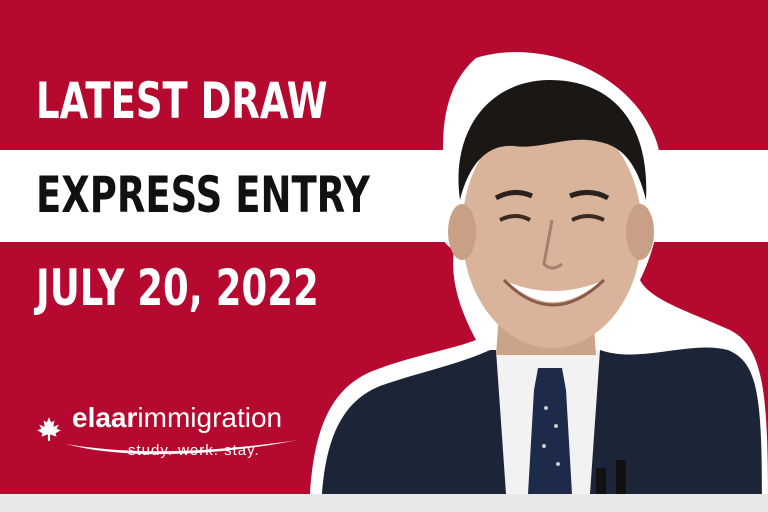 The height and width of the screenshot is (512, 768). What do you see at coordinates (182, 101) in the screenshot?
I see `headline-latest-draw: LATEST DRAW` at bounding box center [182, 101].